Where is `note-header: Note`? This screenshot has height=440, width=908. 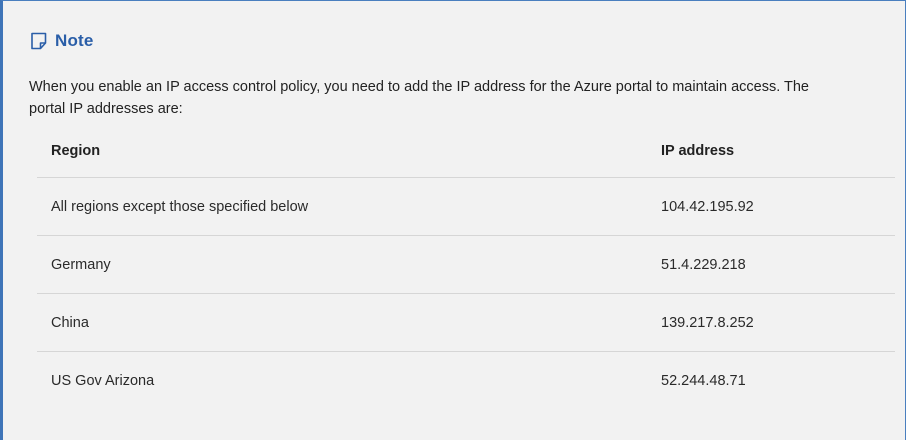 note-header: Note is located at coordinates (61, 41).